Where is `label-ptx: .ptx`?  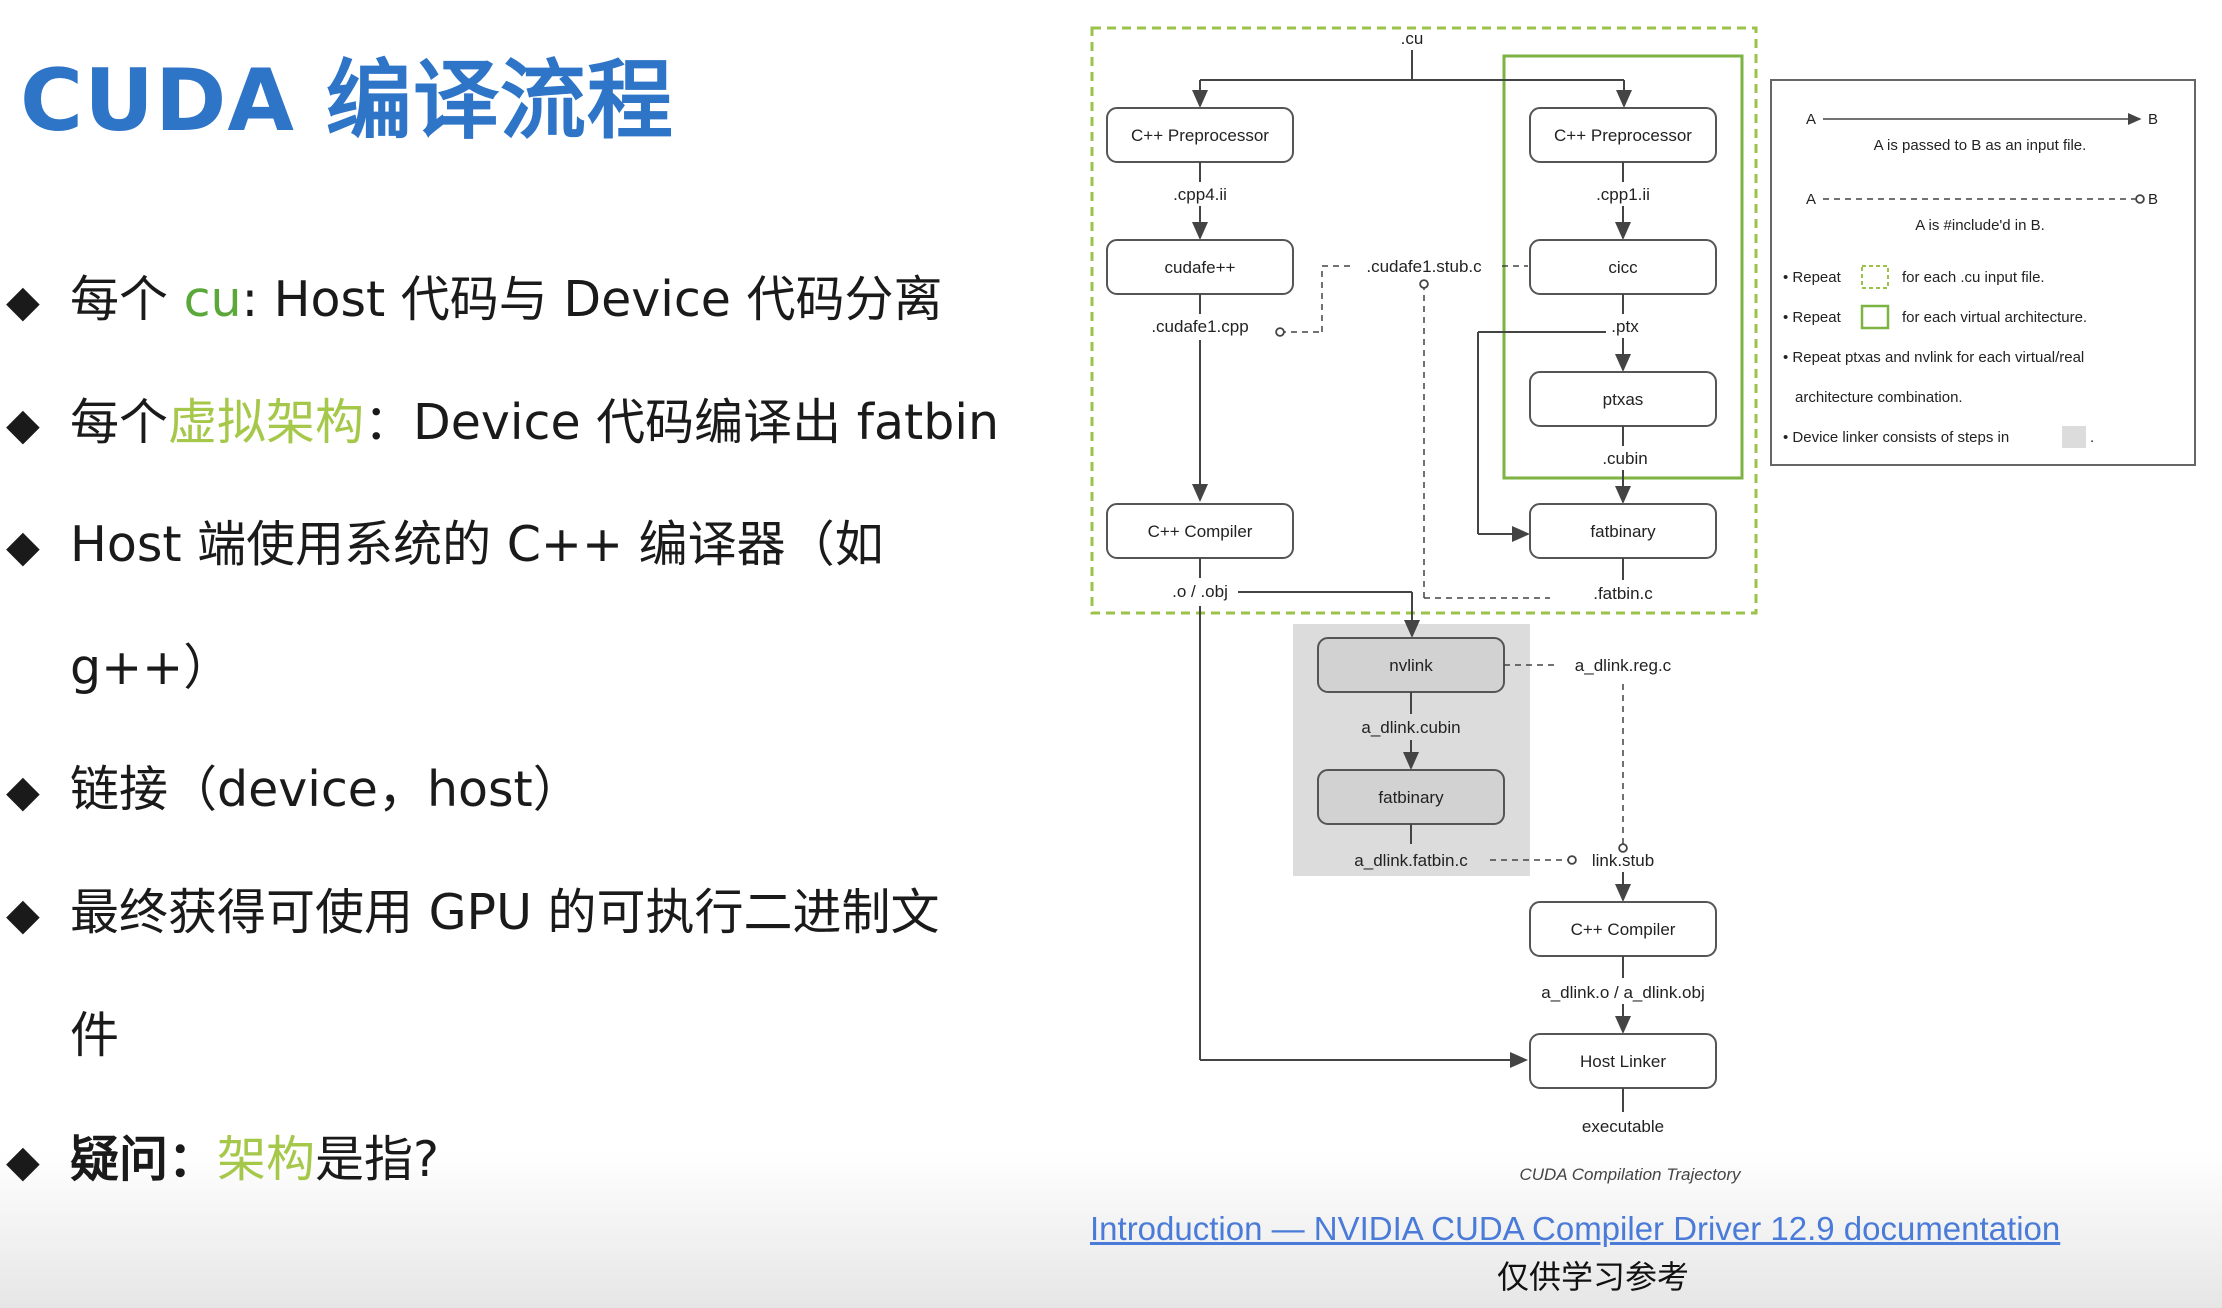
label-ptx: .ptx is located at coordinates (1625, 326).